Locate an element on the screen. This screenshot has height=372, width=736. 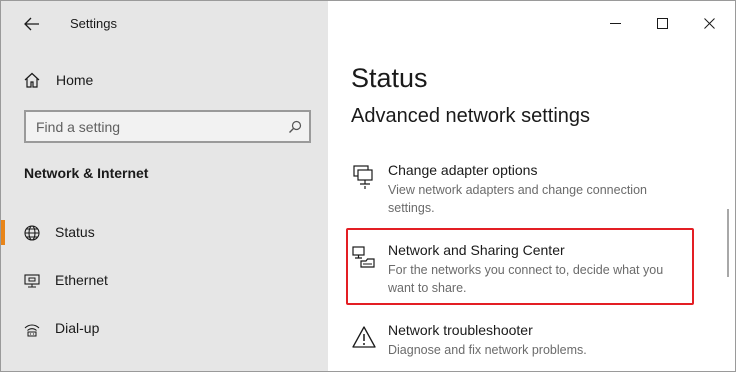
maximize-icon is located at coordinates (662, 23).